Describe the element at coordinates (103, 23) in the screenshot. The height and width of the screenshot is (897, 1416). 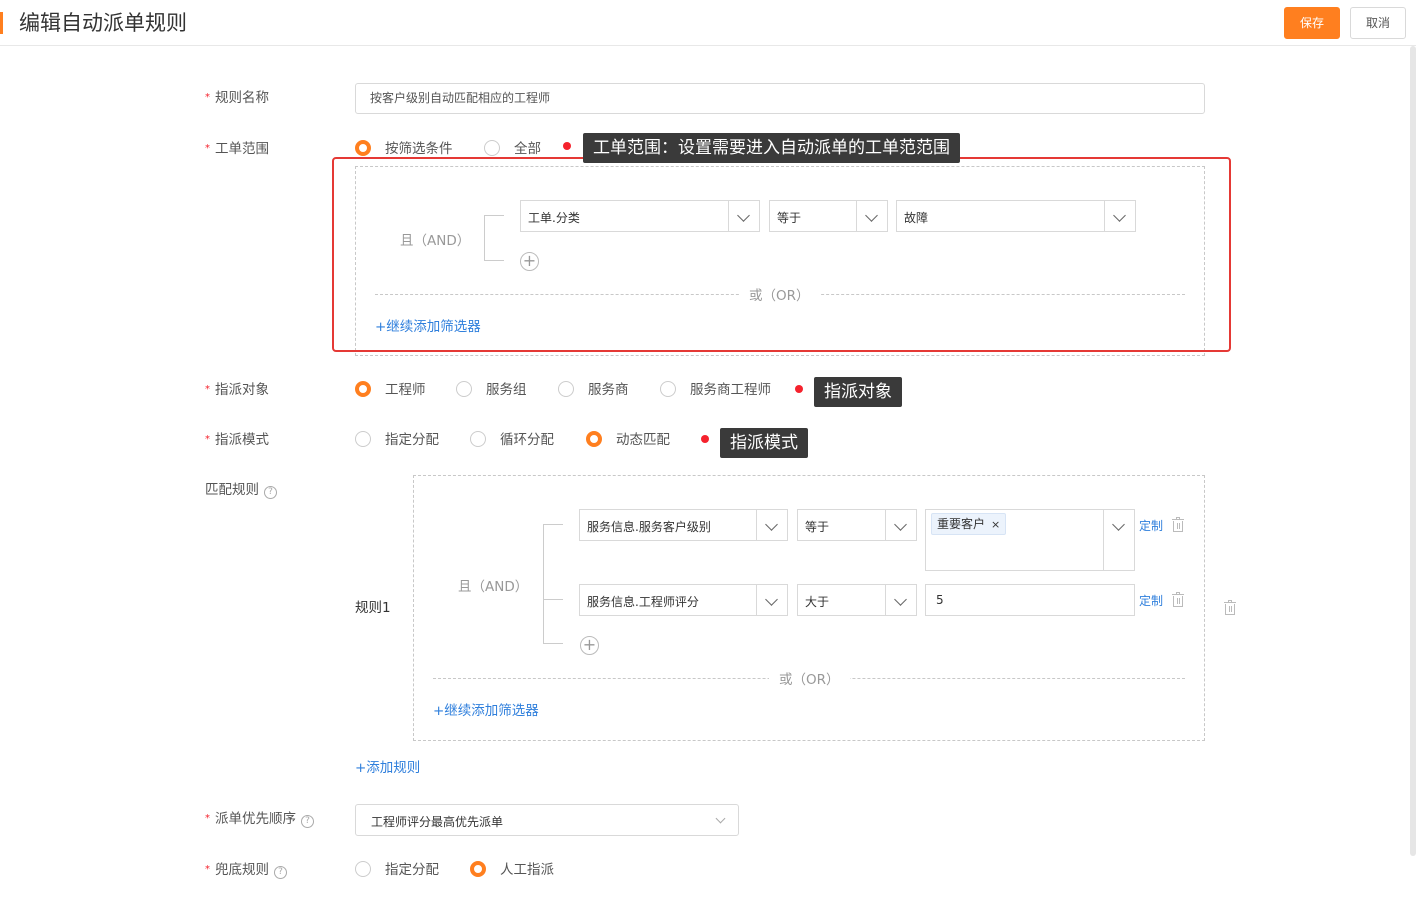
I see `page-title: 编辑自动派单规则` at that location.